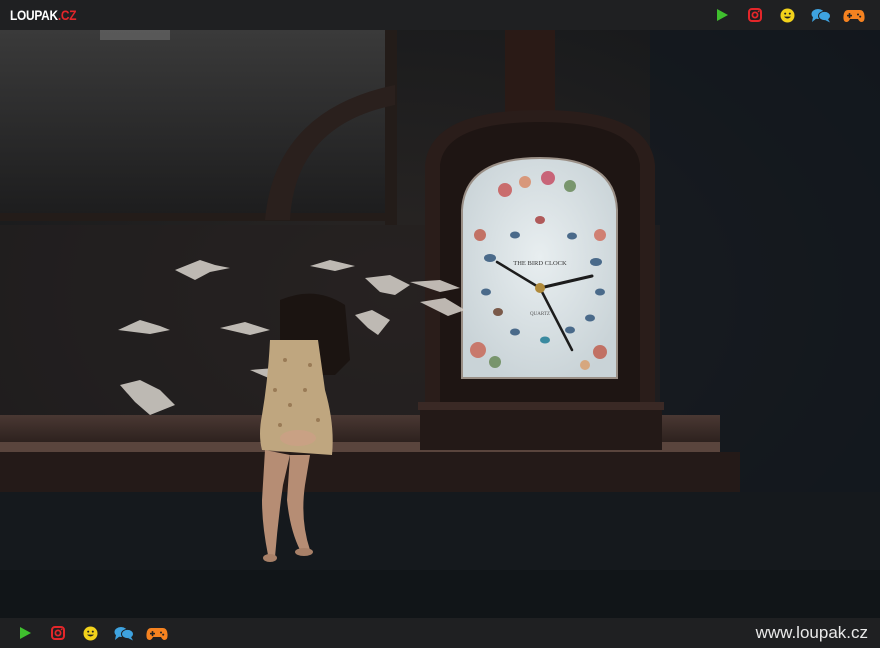  I want to click on logo-tld: .CZ, so click(67, 15).